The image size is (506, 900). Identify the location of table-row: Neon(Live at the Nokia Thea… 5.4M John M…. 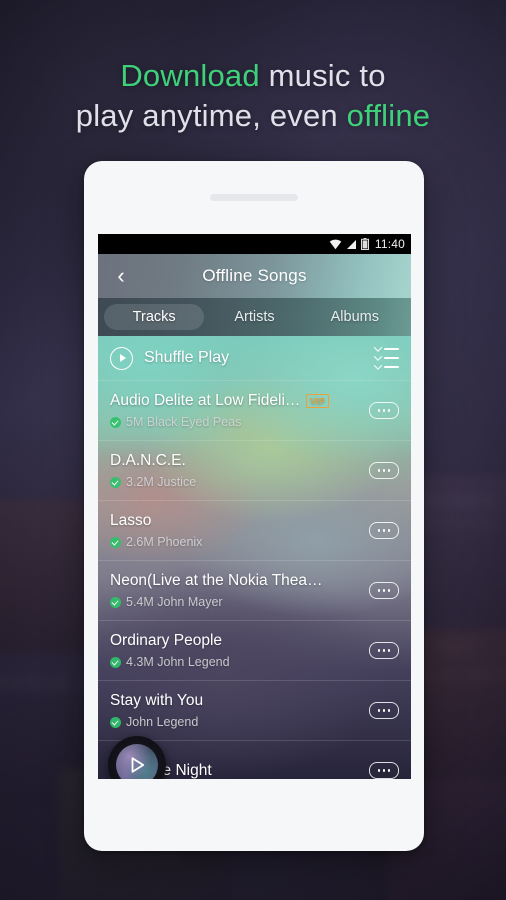
(254, 590).